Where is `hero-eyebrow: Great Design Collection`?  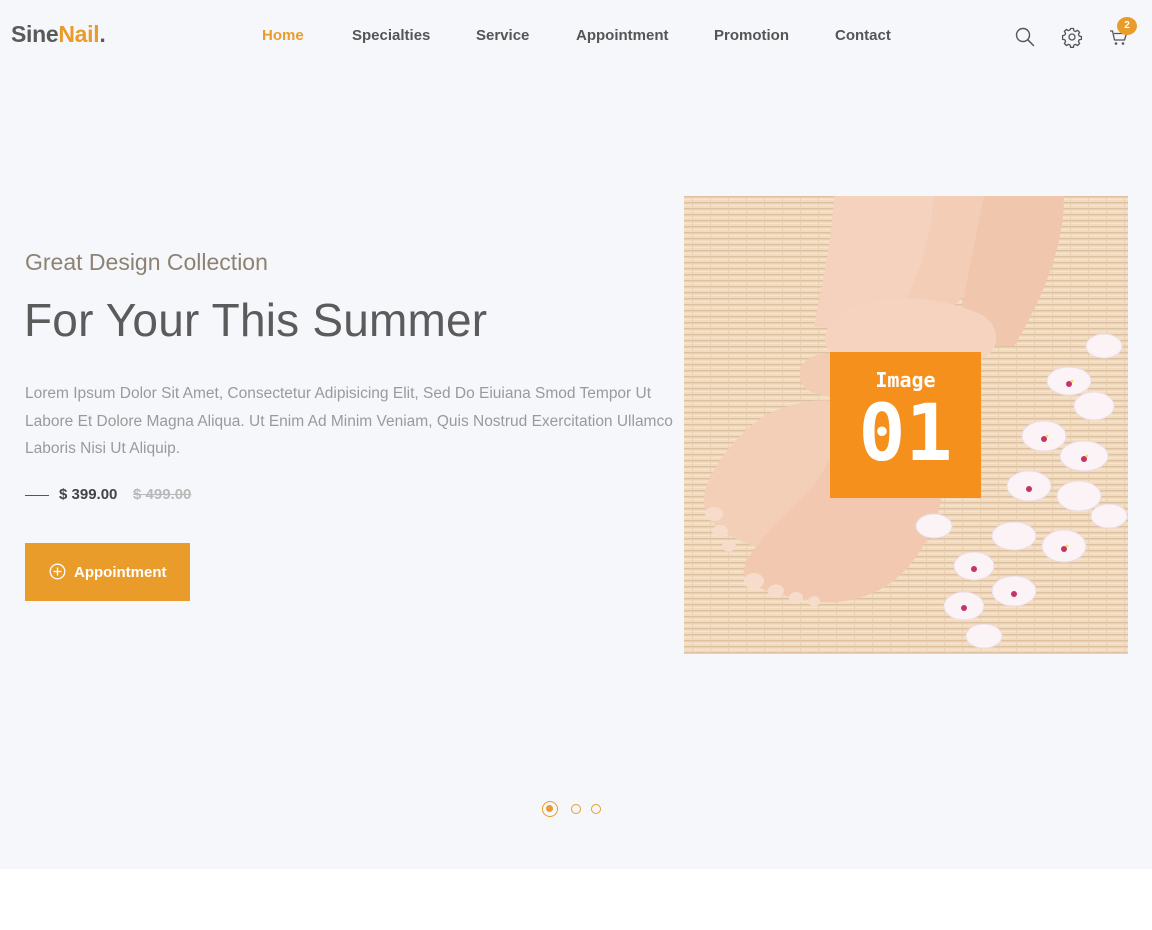
hero-eyebrow: Great Design Collection is located at coordinates (146, 262).